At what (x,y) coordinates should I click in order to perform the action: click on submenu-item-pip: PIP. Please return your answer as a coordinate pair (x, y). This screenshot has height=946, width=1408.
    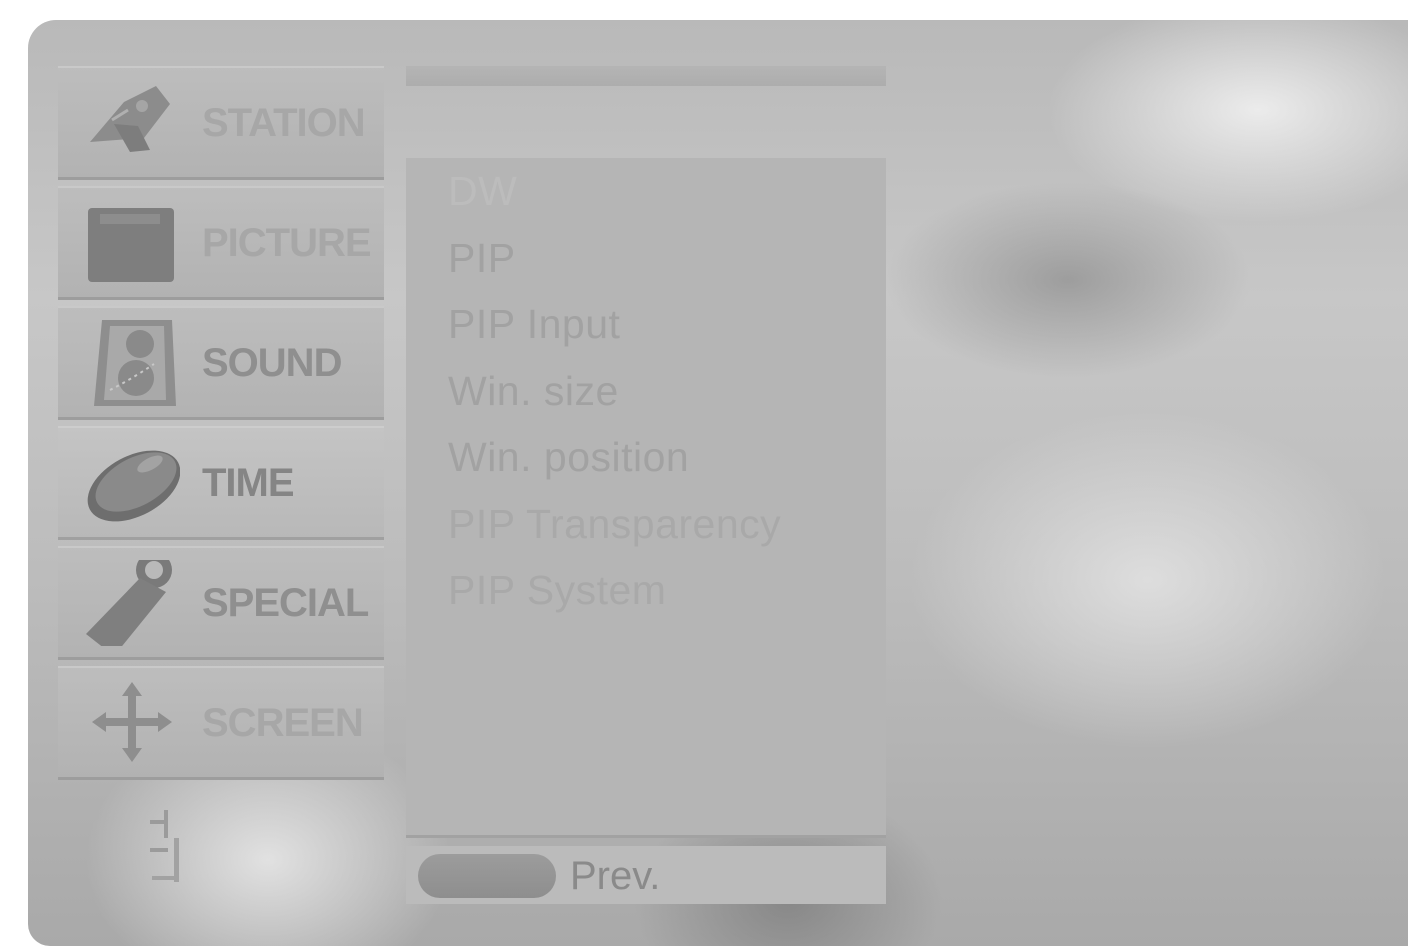
    Looking at the image, I should click on (614, 258).